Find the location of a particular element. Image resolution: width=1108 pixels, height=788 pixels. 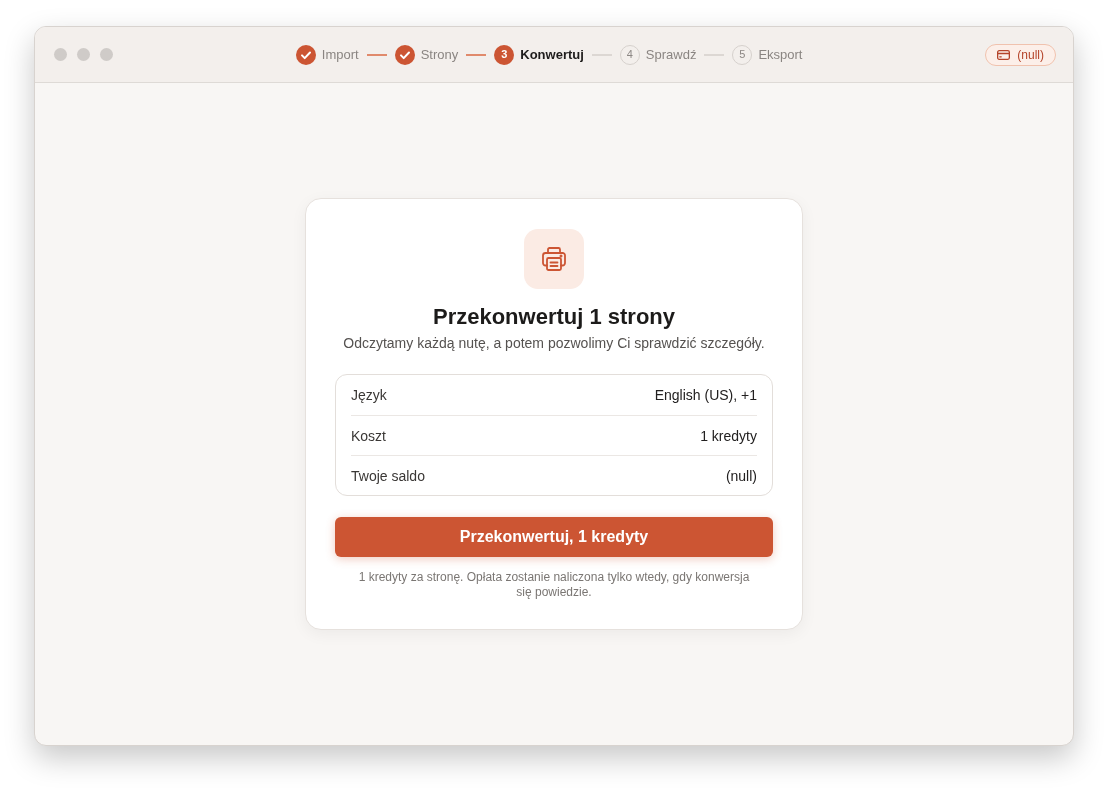

pricing-note: 1 kredyty za stronę. Opłata zostanie naliczona tylko wtedy, gdy konwersja się powiedzie. is located at coordinates (554, 585).